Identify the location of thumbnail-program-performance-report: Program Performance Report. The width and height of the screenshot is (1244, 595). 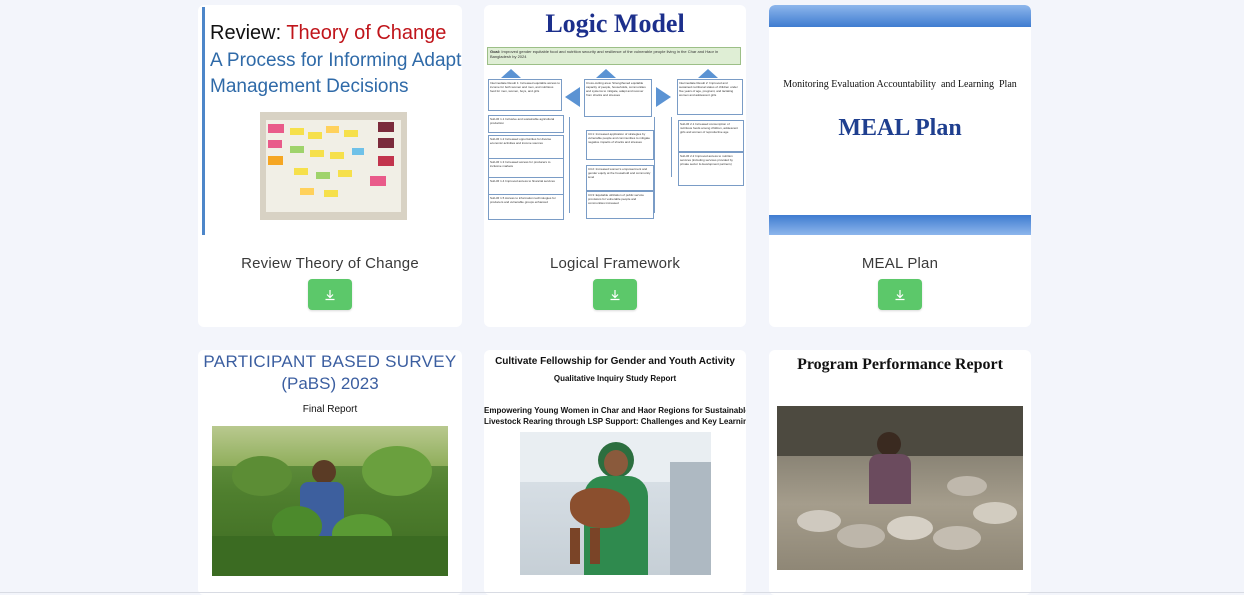
(900, 470).